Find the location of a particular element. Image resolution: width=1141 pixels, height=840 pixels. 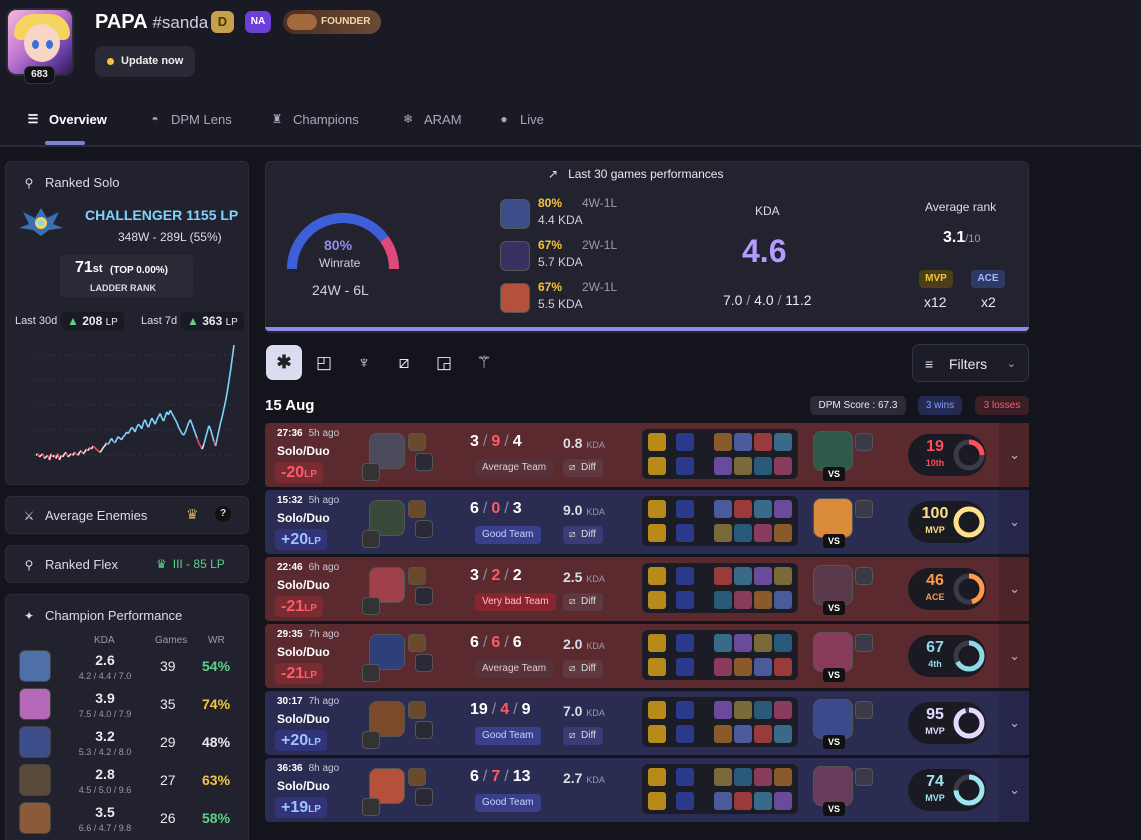

role-bot-button: ◲ is located at coordinates (444, 362).